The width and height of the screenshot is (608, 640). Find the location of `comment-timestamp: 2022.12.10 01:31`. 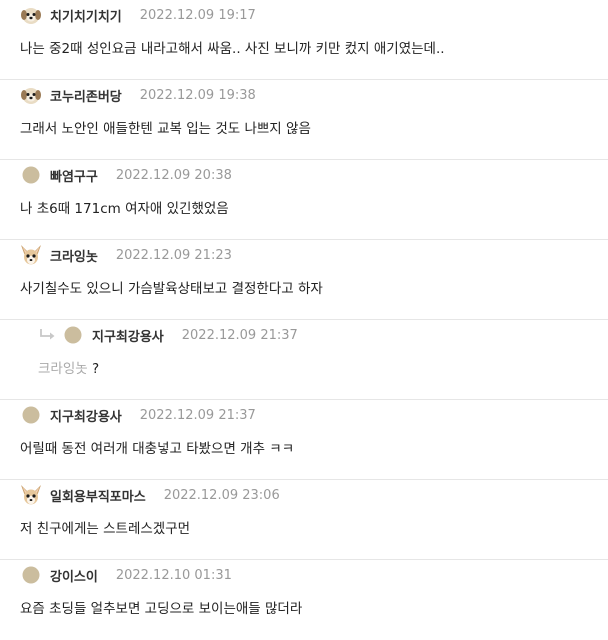

comment-timestamp: 2022.12.10 01:31 is located at coordinates (173, 575).